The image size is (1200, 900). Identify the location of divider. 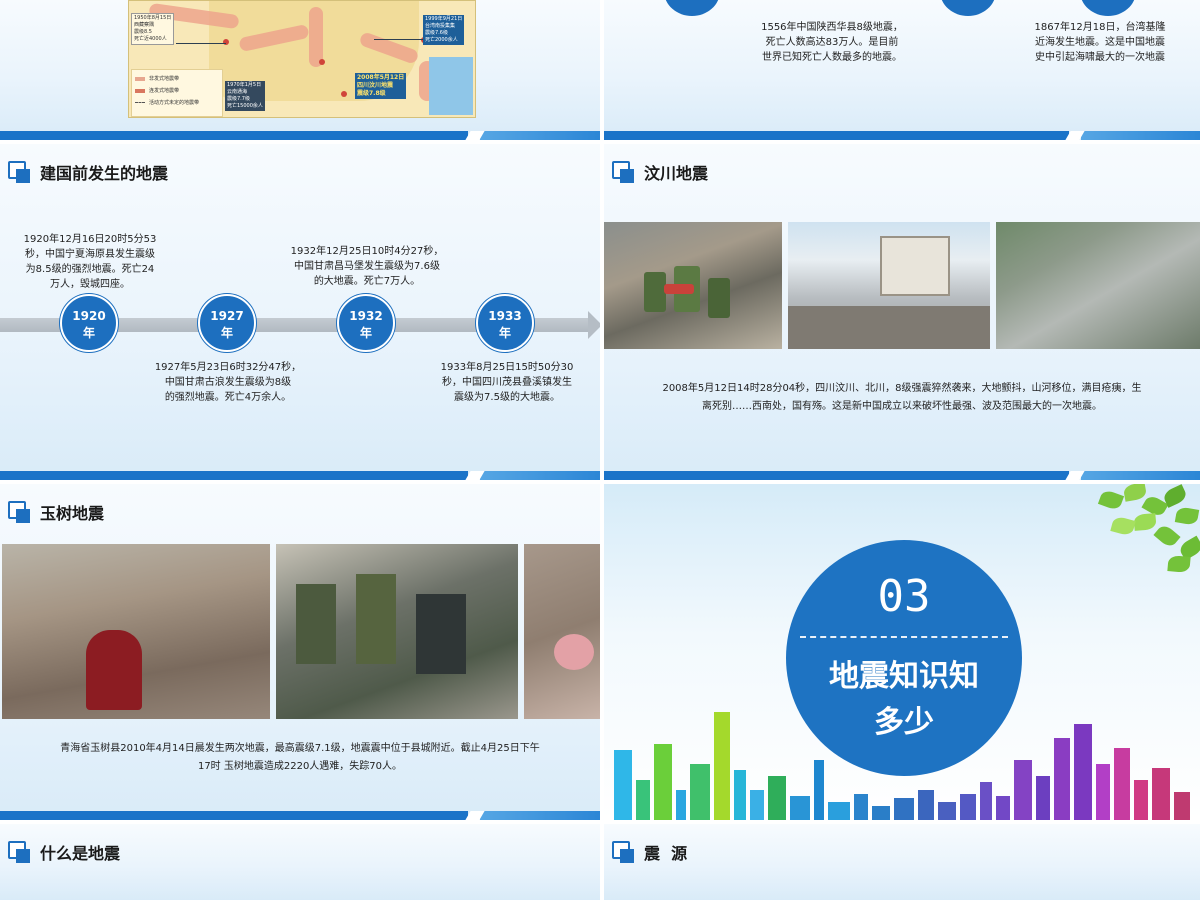
(904, 637).